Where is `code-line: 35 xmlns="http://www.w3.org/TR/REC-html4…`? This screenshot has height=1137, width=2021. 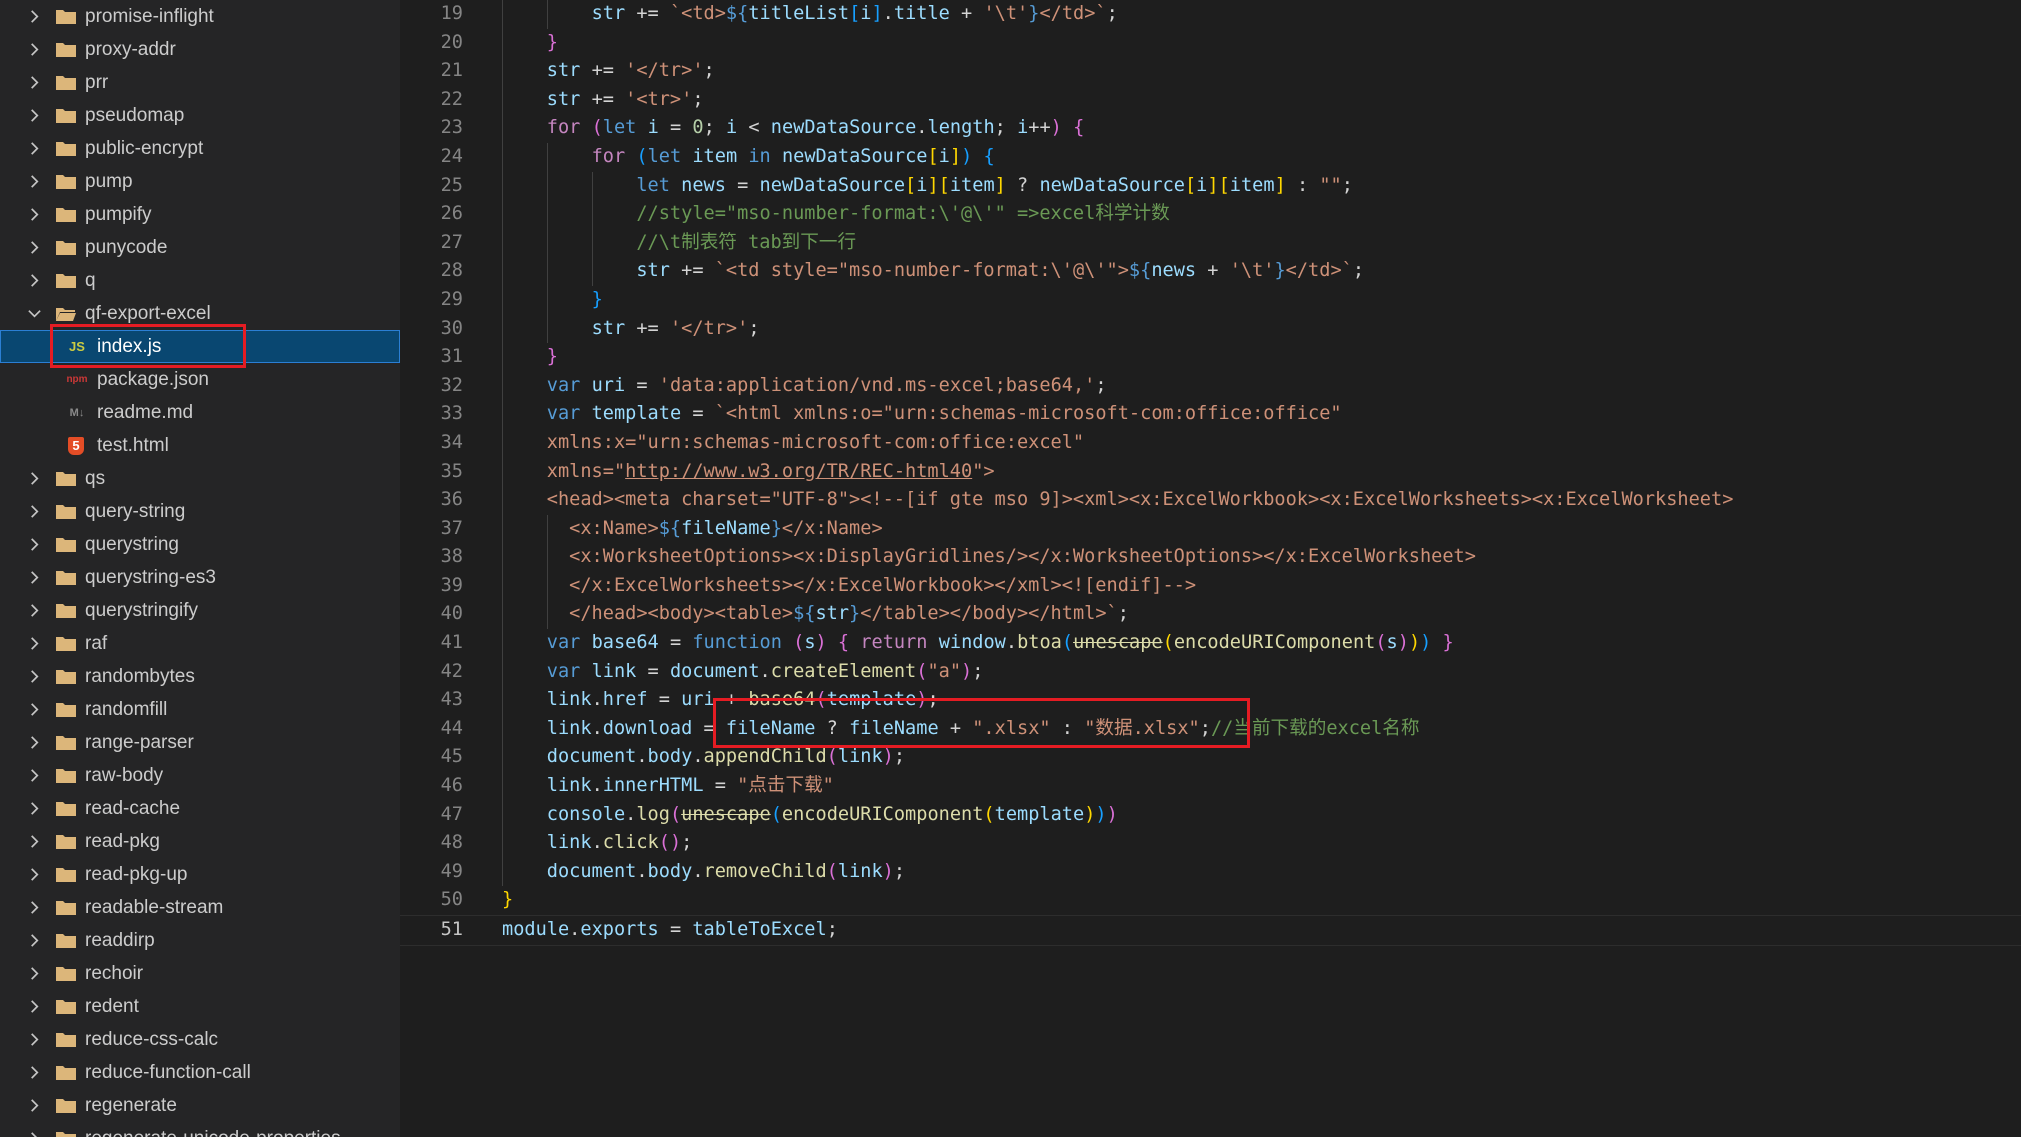
code-line: 35 xmlns="http://www.w3.org/TR/REC-html4… is located at coordinates (1210, 472).